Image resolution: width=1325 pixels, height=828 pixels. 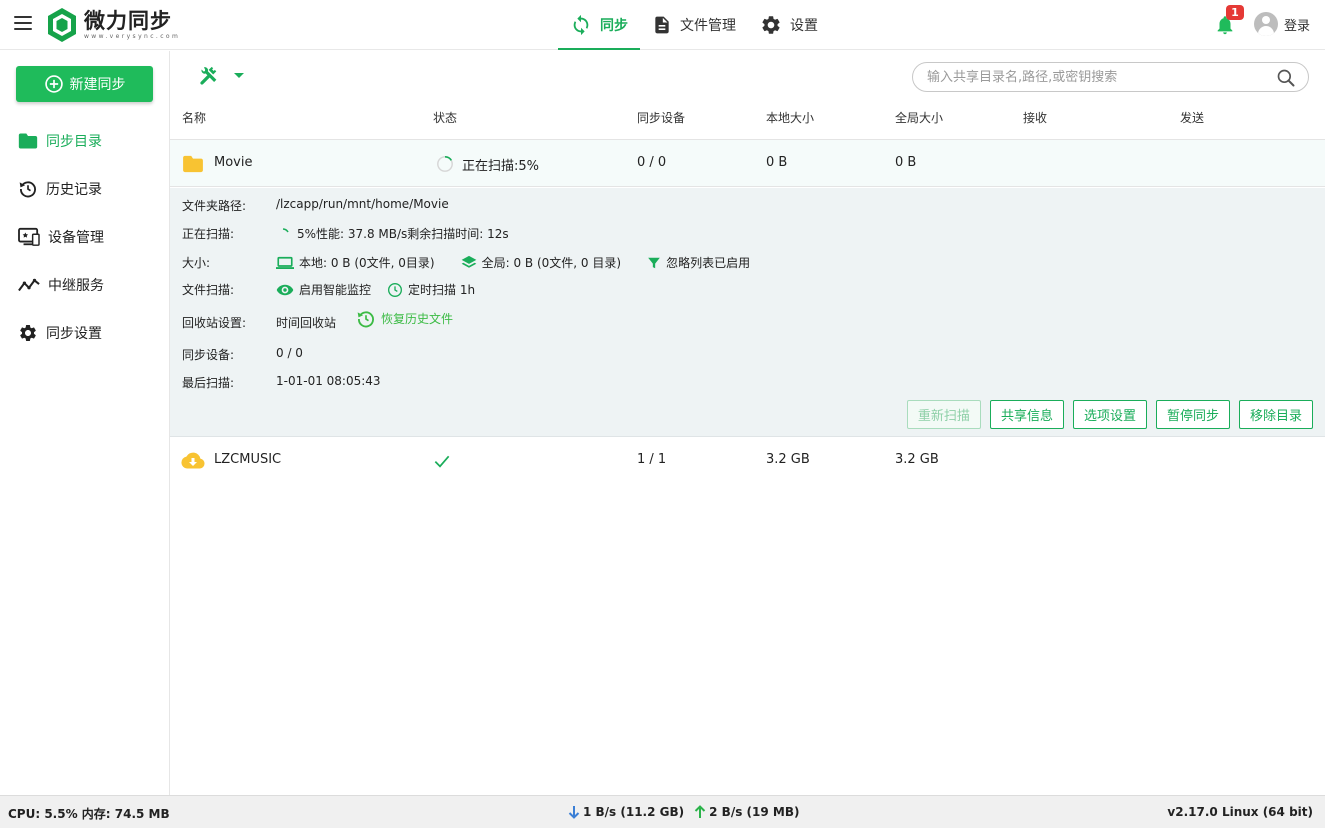 I want to click on sidebar-item-label: 同步设置, so click(x=74, y=334).